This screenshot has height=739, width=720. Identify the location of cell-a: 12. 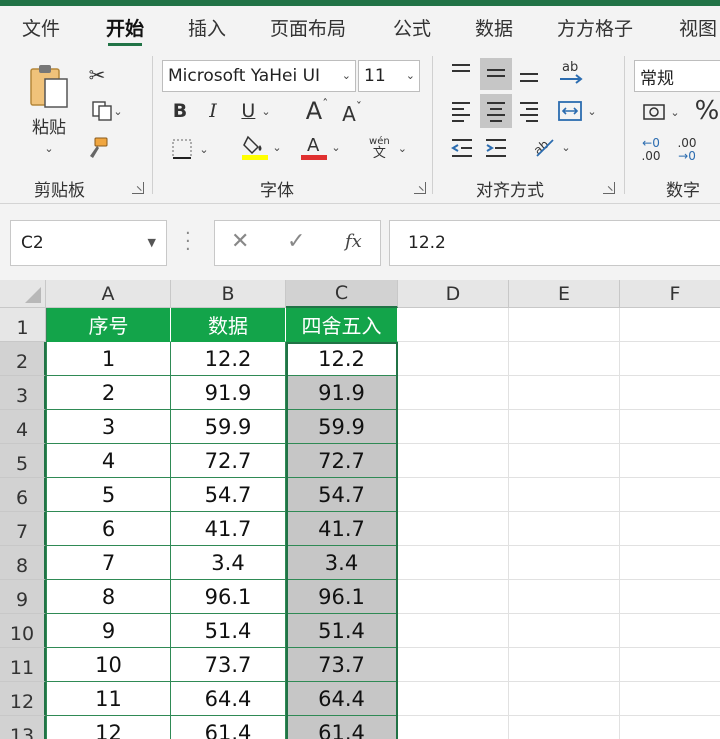
(108, 727).